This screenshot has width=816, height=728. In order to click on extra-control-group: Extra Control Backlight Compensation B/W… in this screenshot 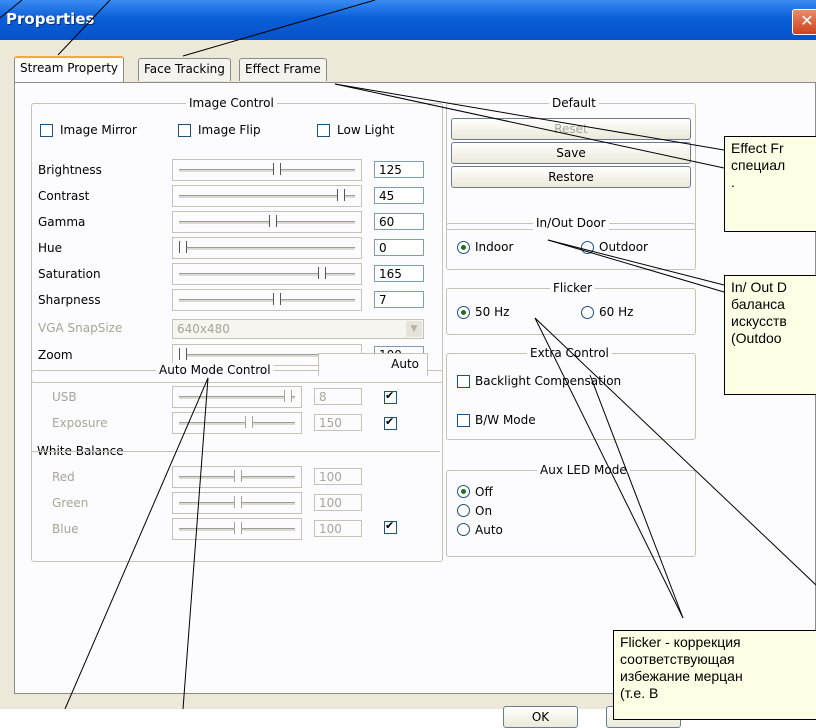, I will do `click(571, 393)`.